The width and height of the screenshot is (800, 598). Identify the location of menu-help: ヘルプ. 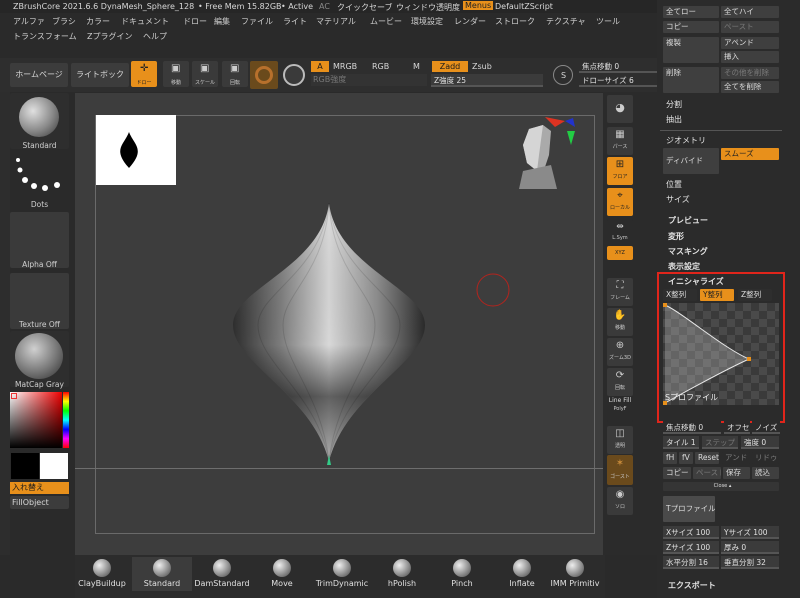
(155, 36).